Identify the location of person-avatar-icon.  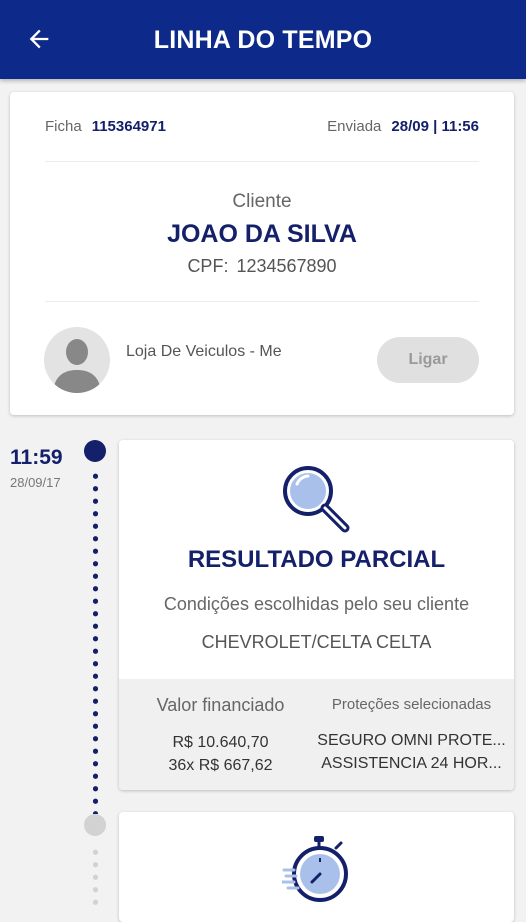
(77, 366).